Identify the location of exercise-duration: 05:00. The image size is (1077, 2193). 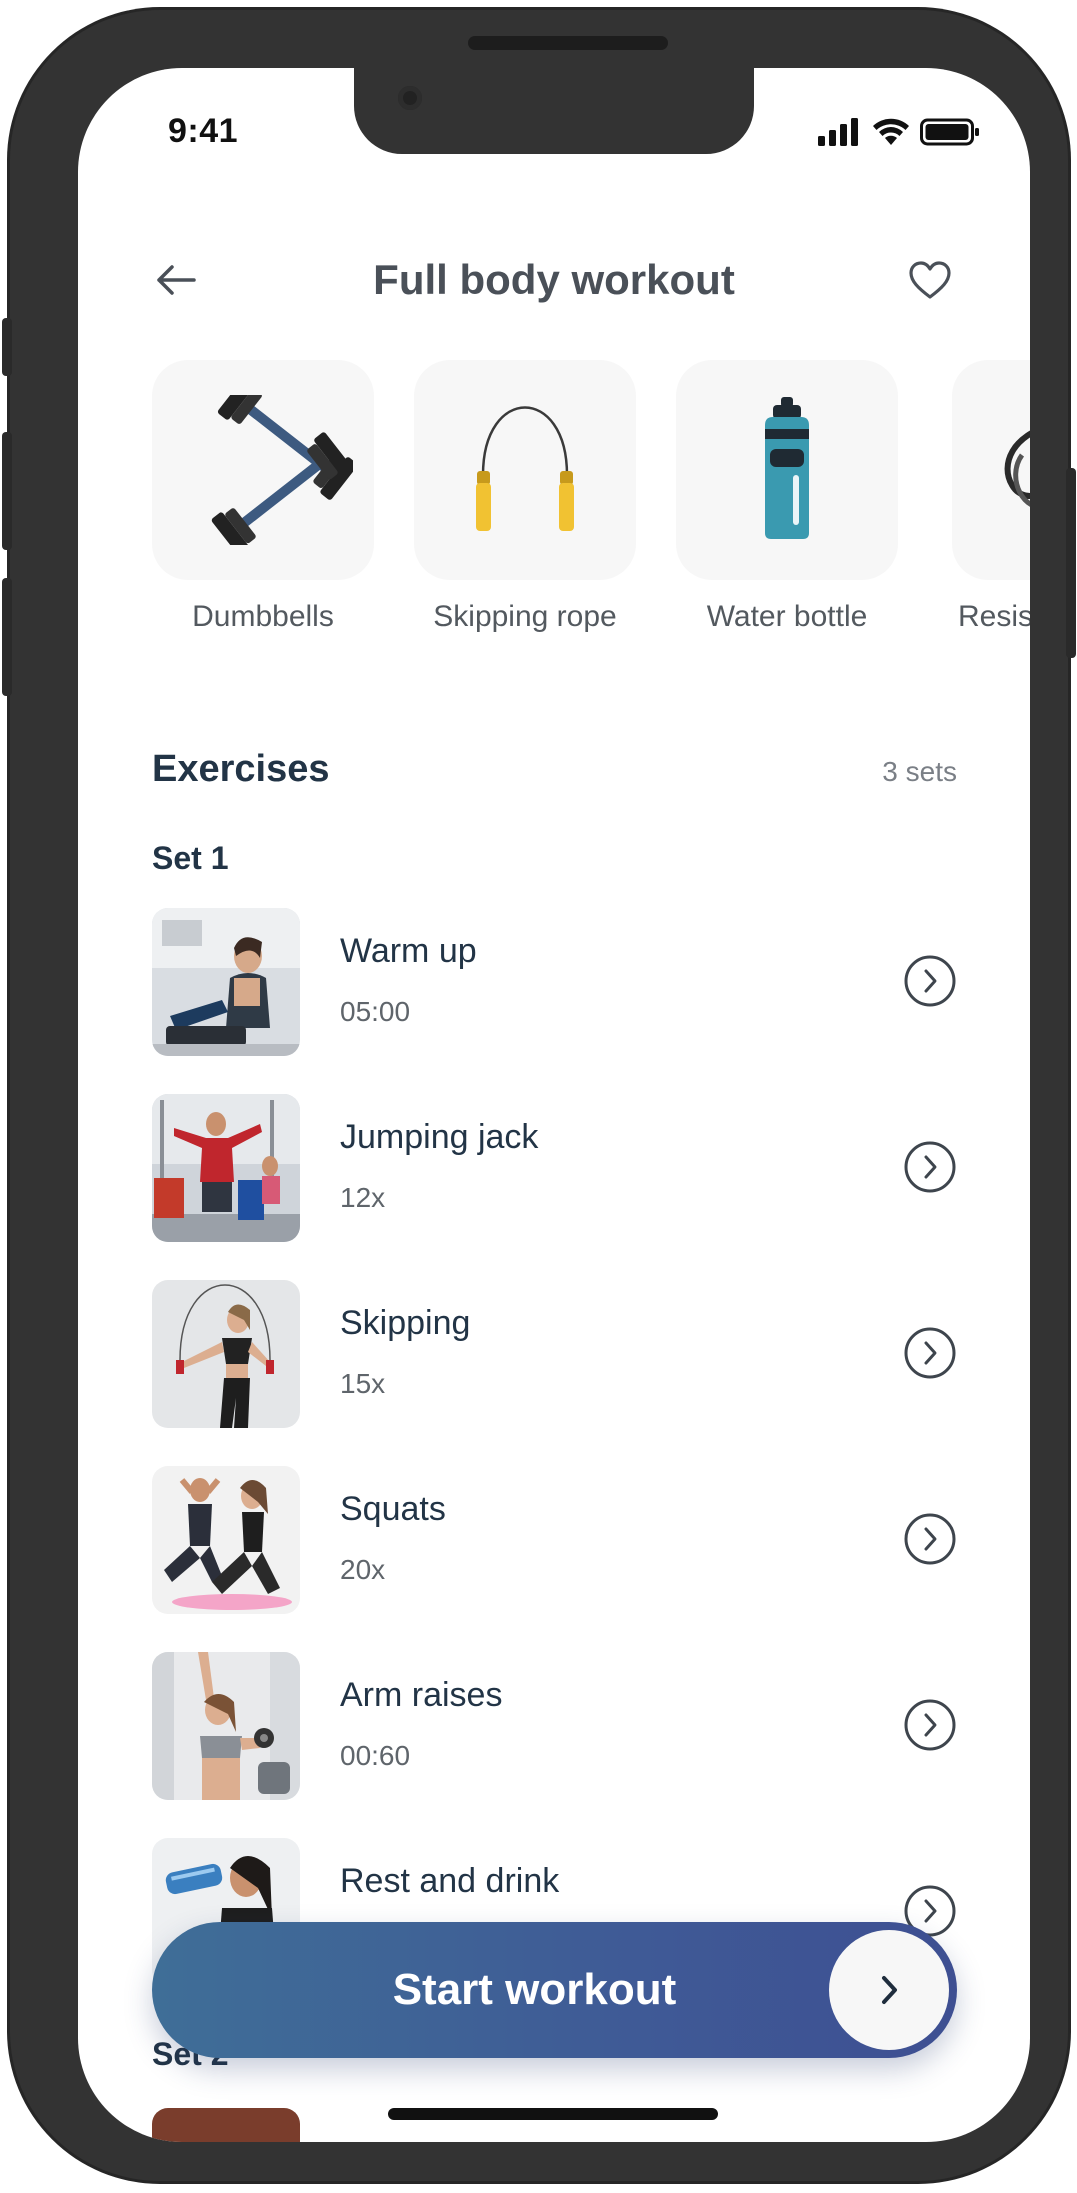
(375, 1011).